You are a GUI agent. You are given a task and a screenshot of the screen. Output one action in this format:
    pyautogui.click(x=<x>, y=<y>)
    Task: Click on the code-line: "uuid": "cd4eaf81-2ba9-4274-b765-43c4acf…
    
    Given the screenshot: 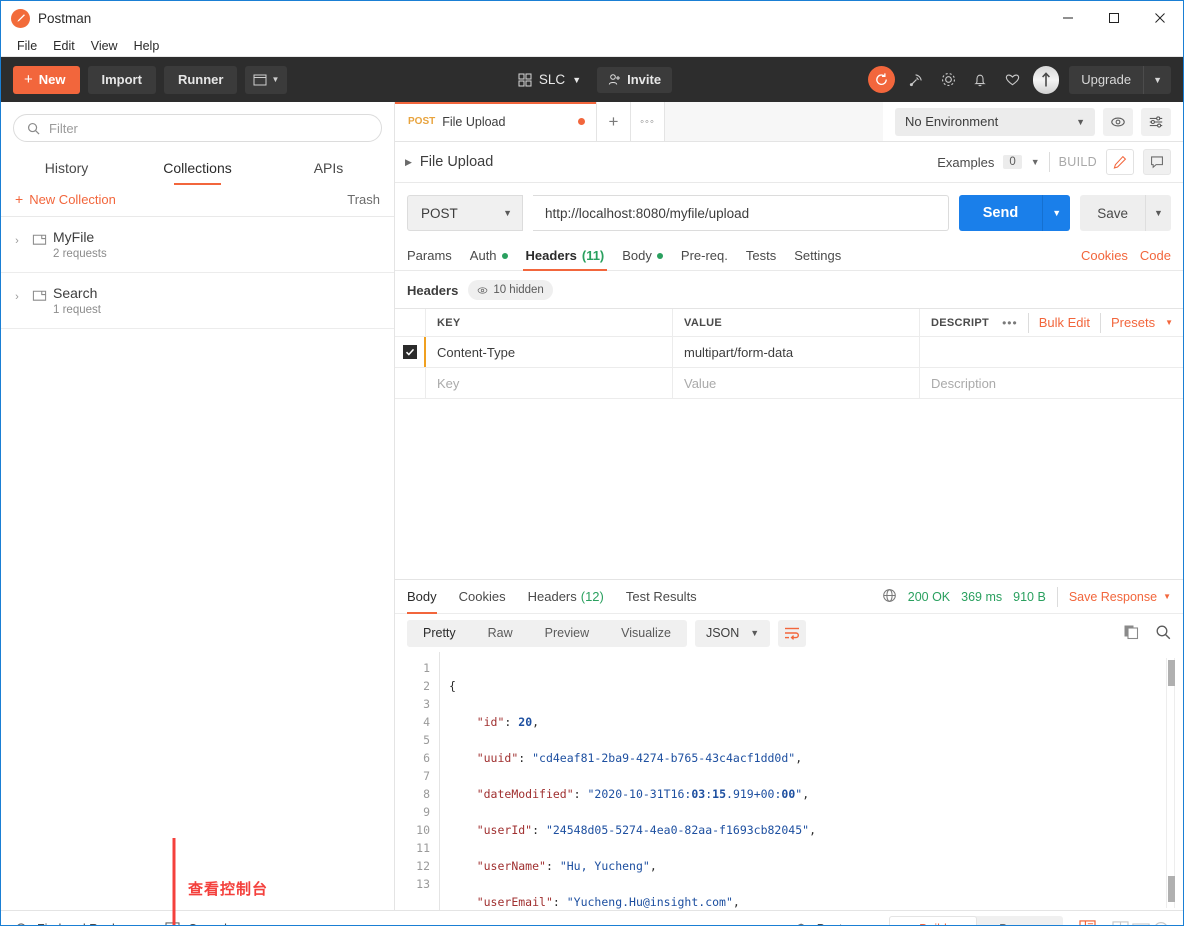 What is the action you would take?
    pyautogui.click(x=639, y=758)
    